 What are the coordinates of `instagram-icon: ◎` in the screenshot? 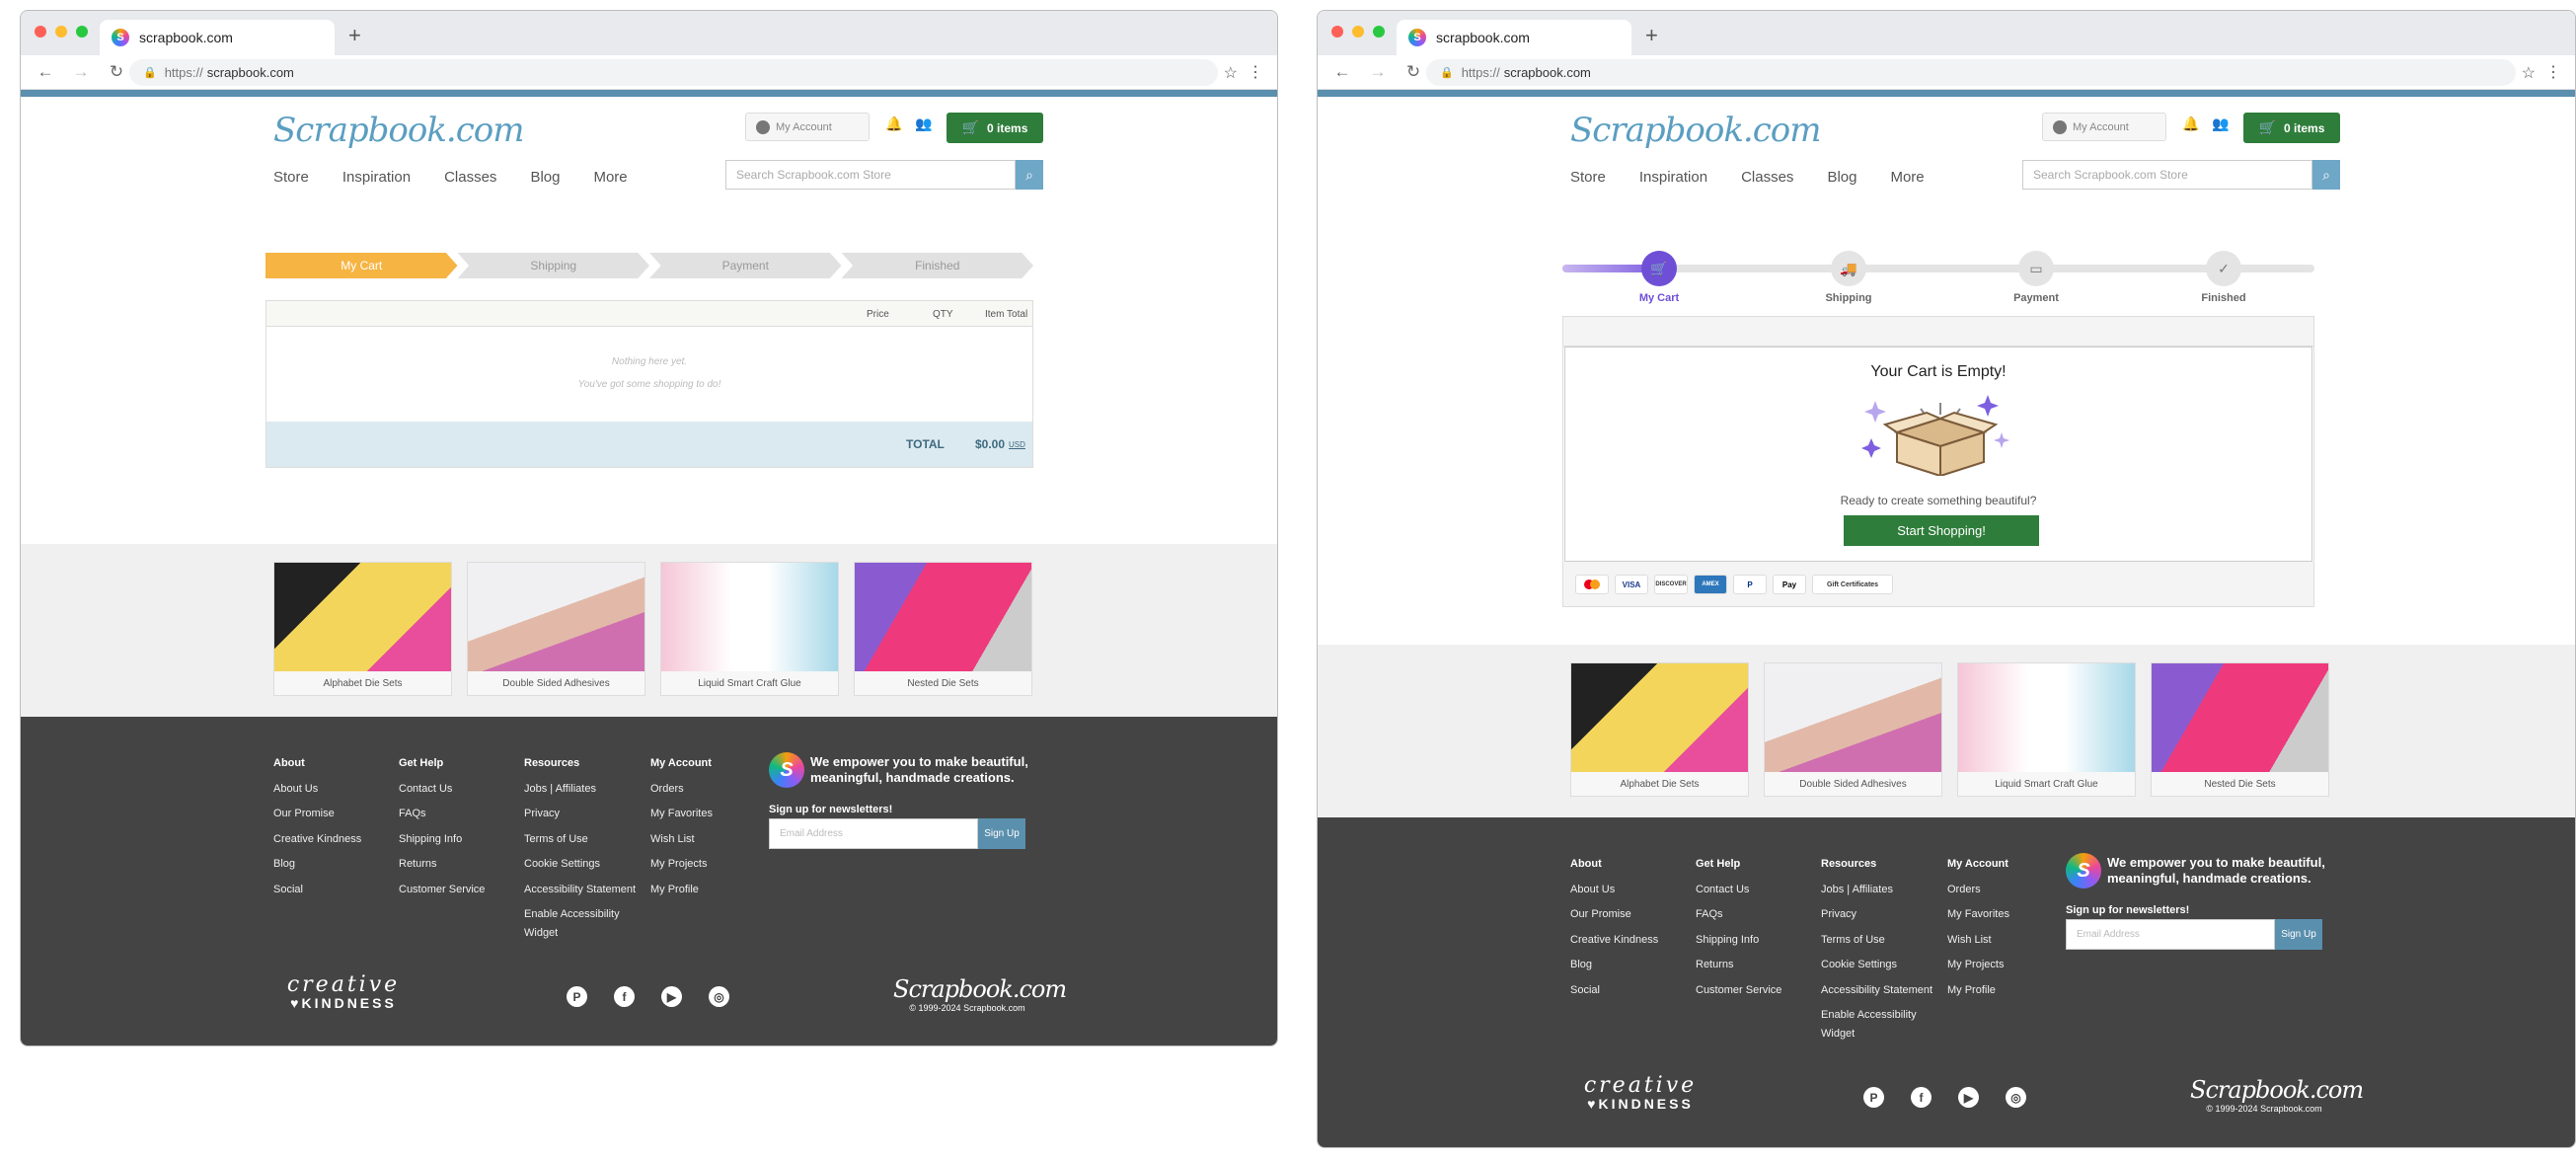 It's located at (2016, 1097).